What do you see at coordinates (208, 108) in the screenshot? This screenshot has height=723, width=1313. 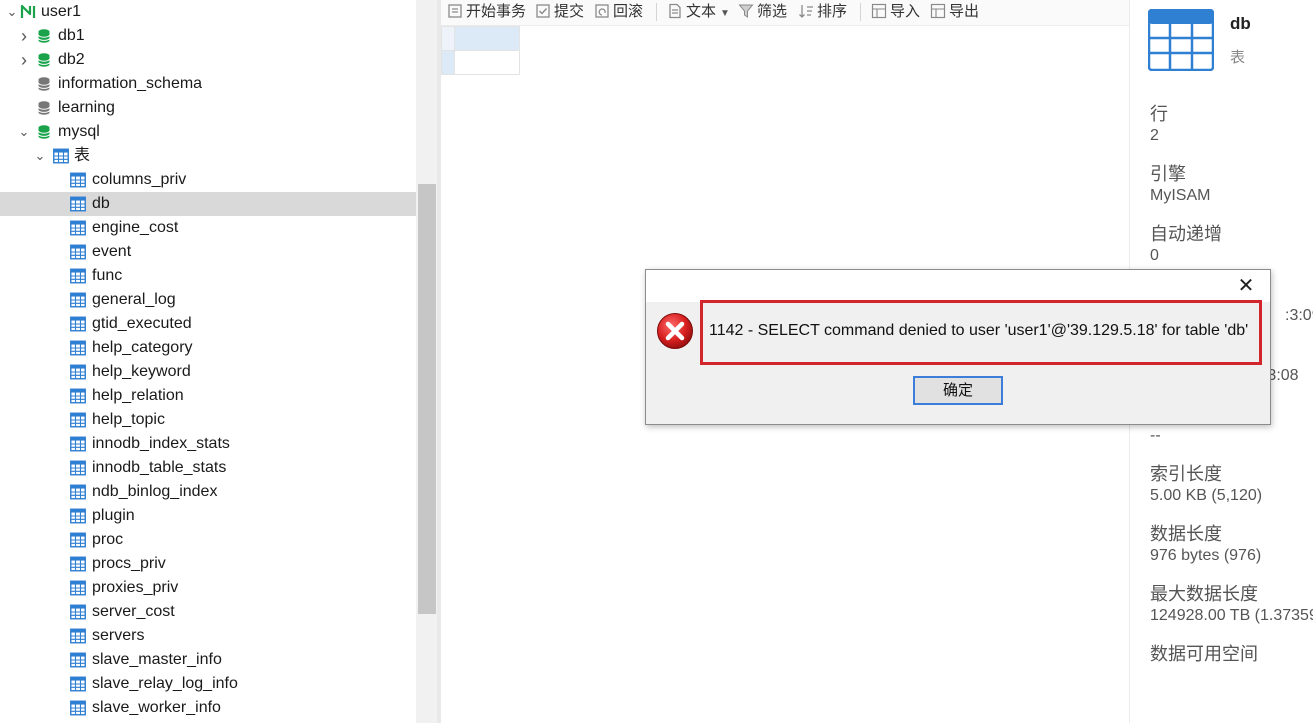 I see `tree-database-learning: learning` at bounding box center [208, 108].